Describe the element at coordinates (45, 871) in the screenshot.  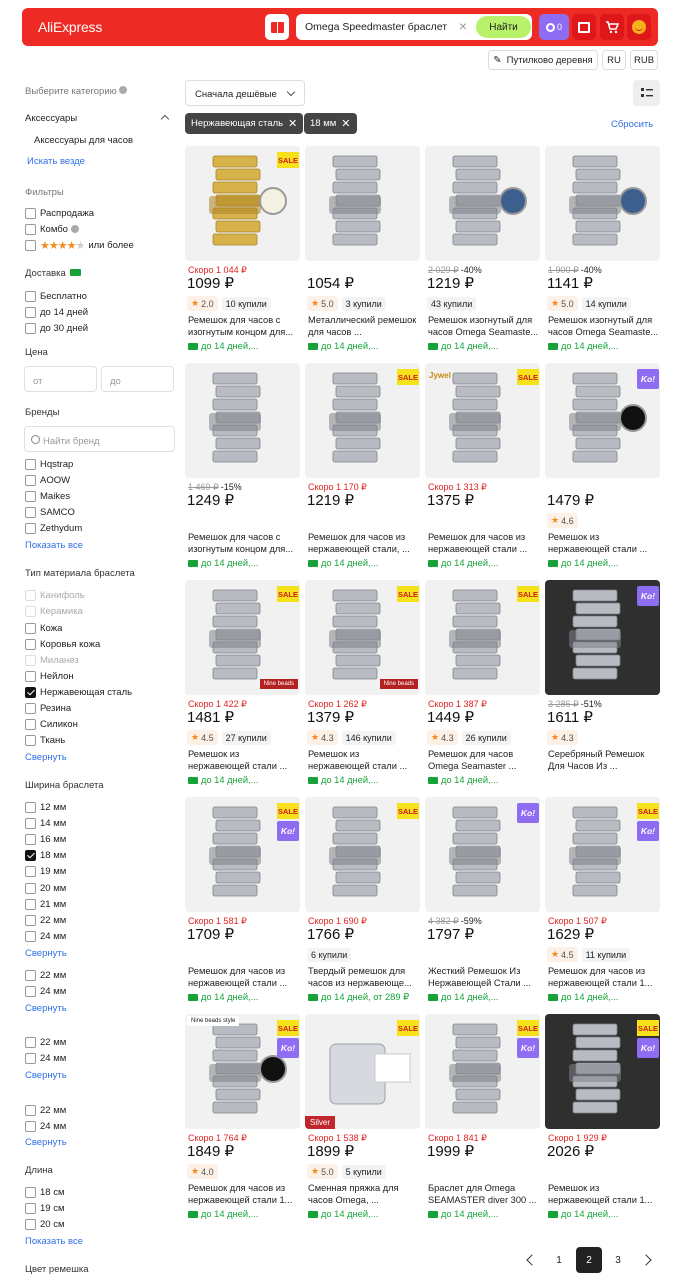
I see `width-19mm: 19 мм` at that location.